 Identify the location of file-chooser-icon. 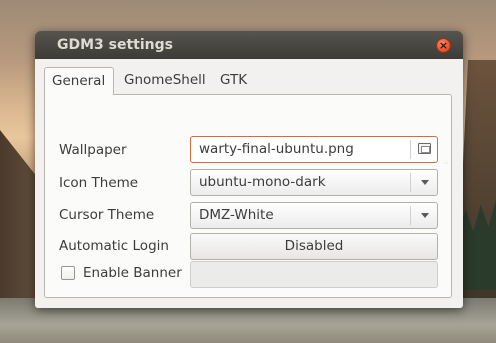
(424, 148).